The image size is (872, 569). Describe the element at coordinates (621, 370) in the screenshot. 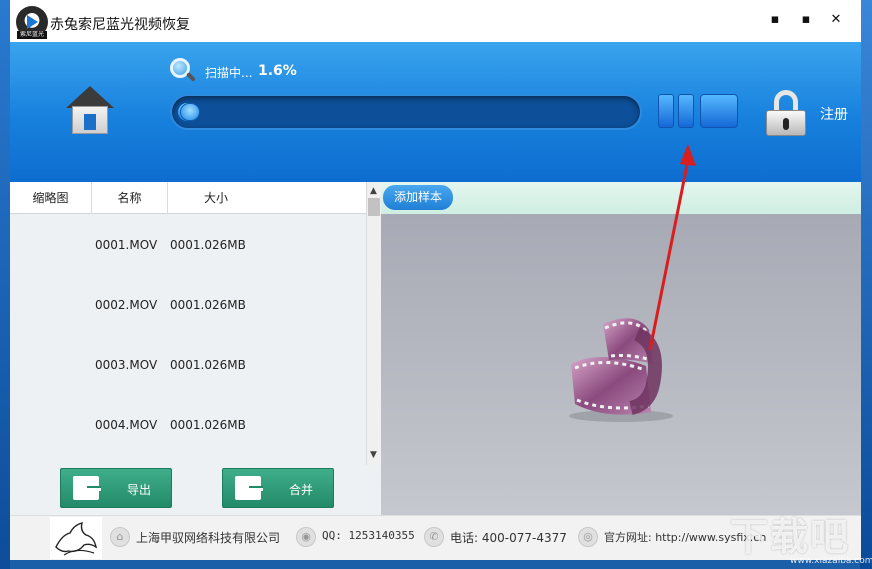

I see `film-reel-icon` at that location.